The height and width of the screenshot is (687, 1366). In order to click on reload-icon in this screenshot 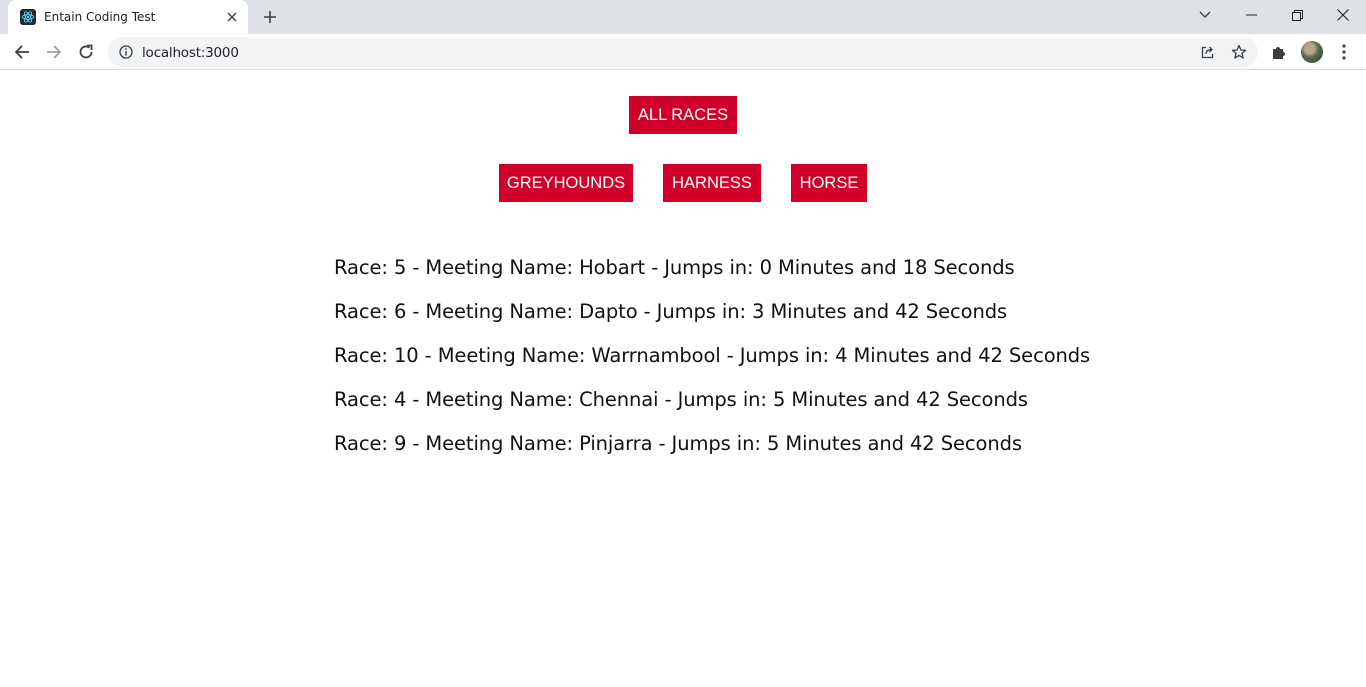, I will do `click(86, 52)`.